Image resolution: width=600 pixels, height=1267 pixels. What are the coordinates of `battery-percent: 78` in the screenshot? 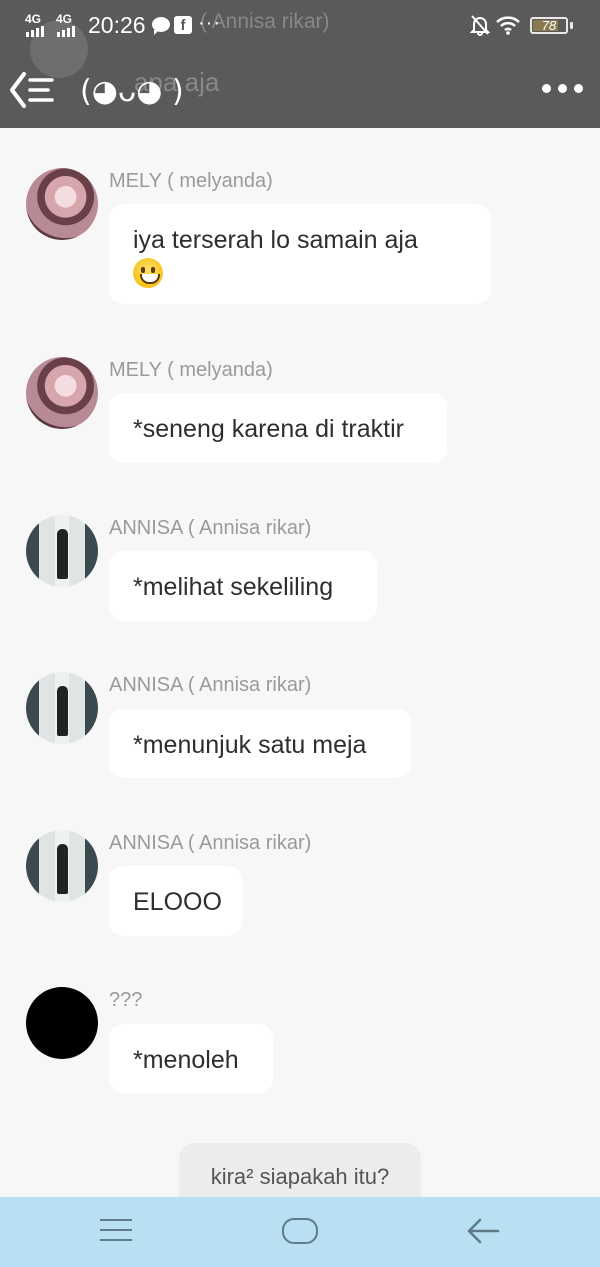 It's located at (549, 25).